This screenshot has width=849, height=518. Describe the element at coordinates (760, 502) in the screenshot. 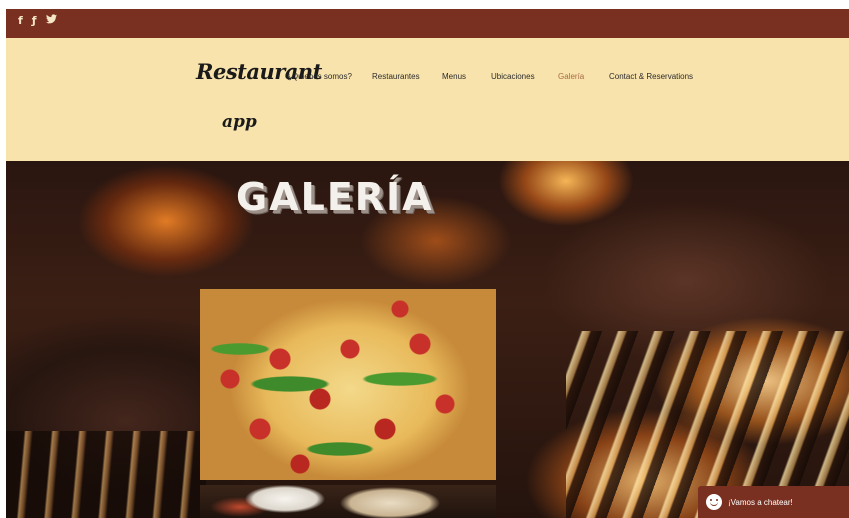

I see `chat-label: ¡Vamos a chatear!` at that location.